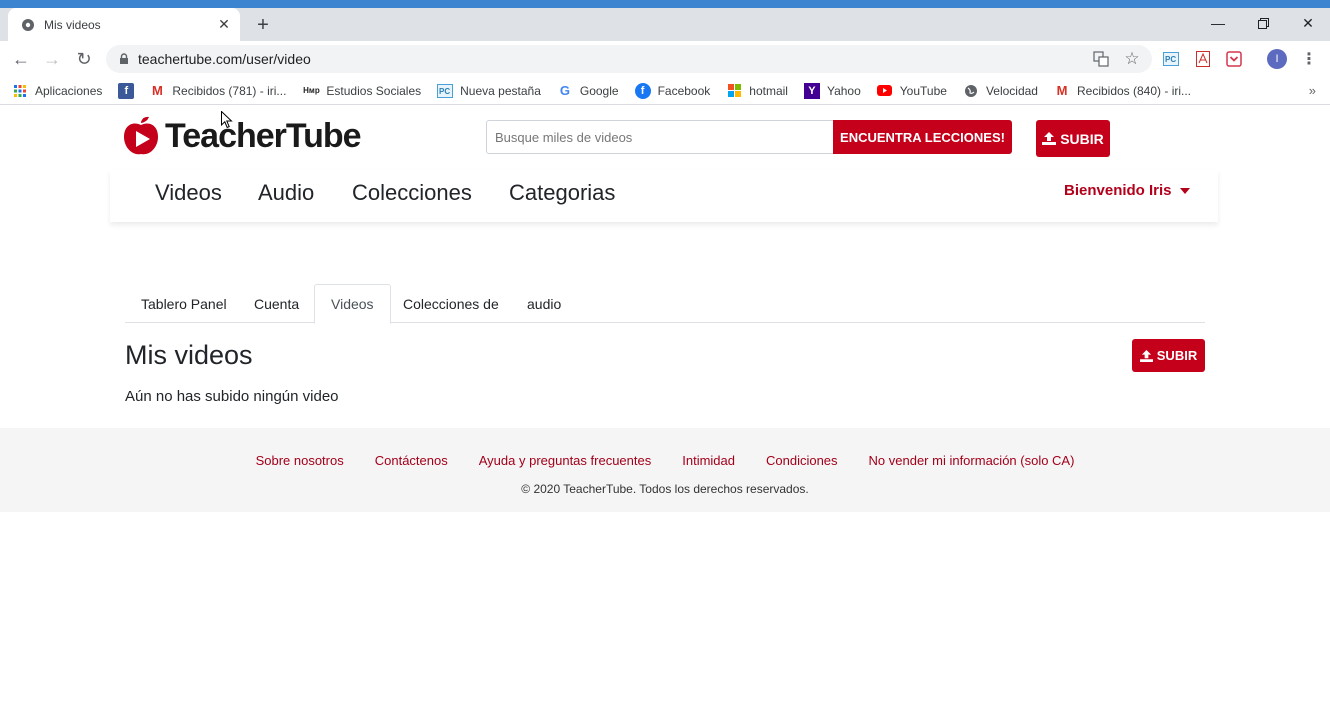 This screenshot has width=1330, height=720. I want to click on youtube-icon, so click(885, 91).